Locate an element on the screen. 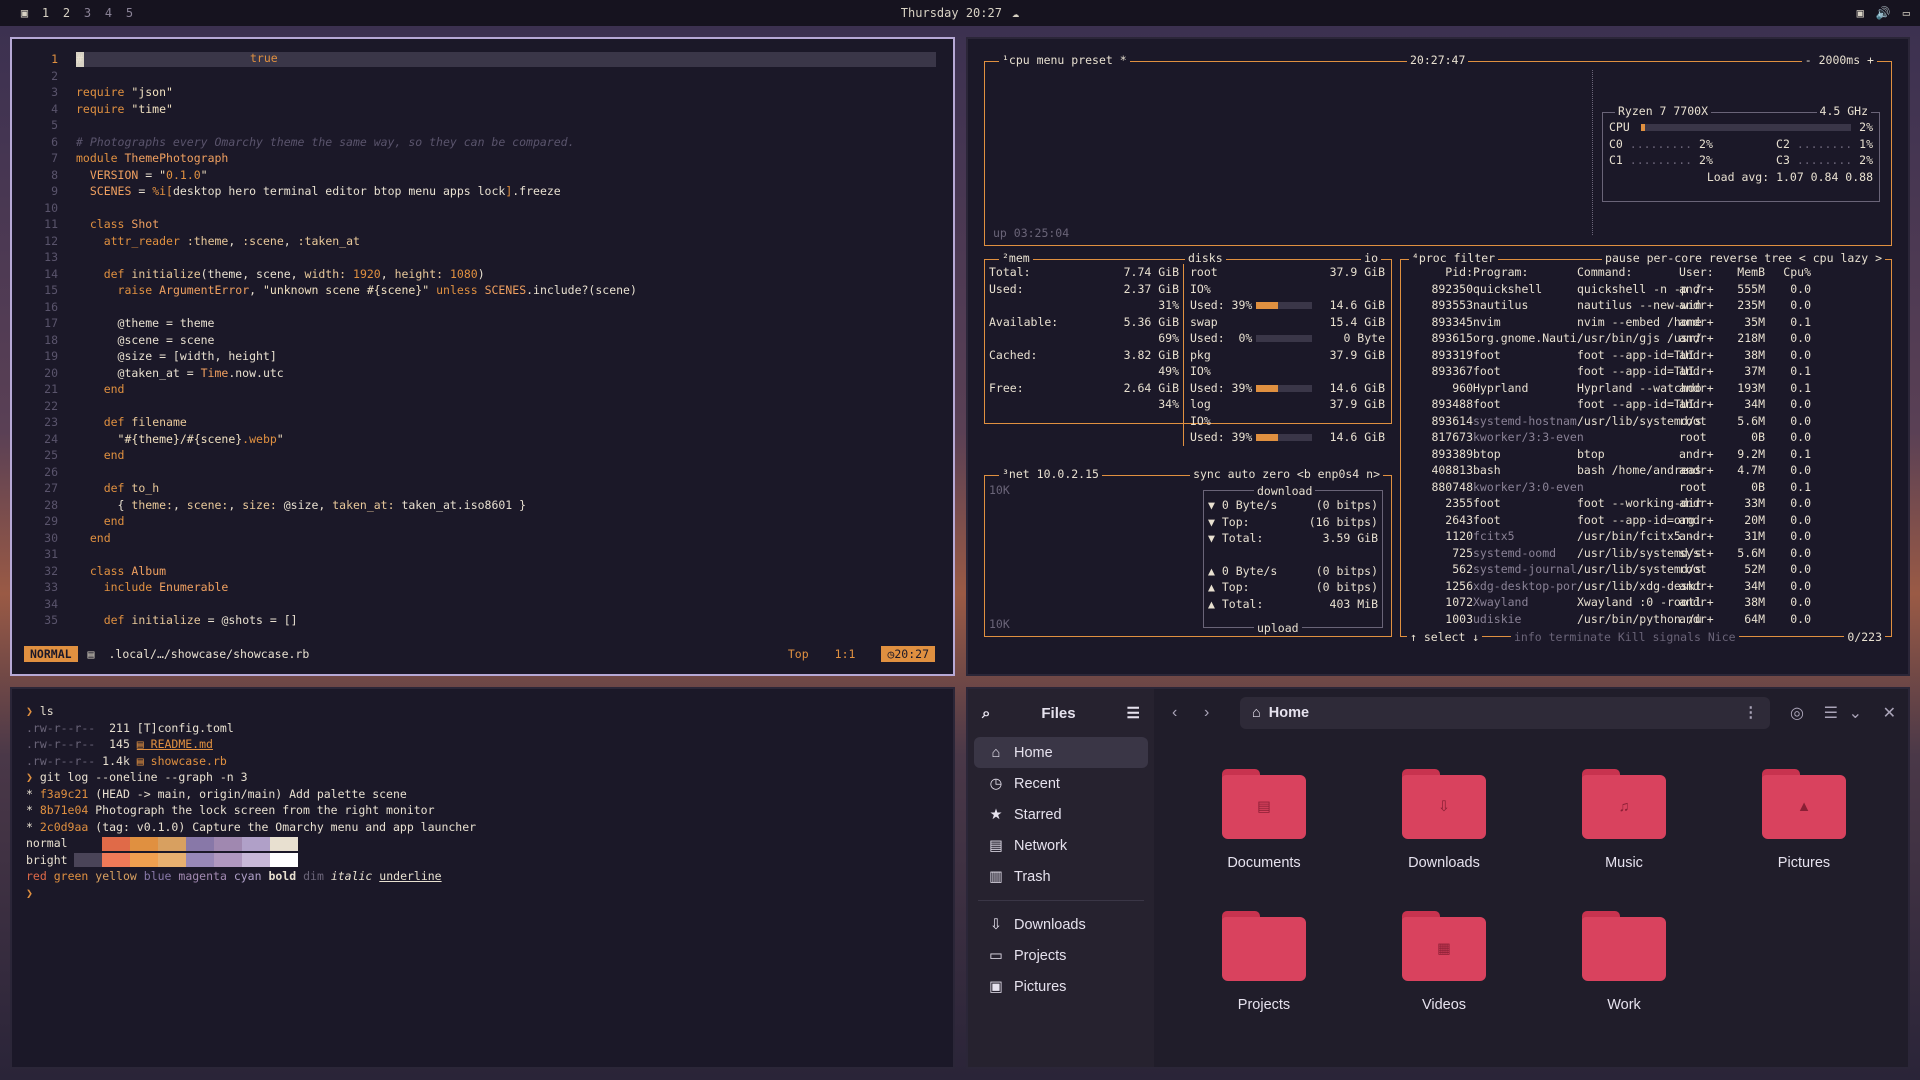 This screenshot has height=1080, width=1920. workspace-5: 5 is located at coordinates (129, 13).